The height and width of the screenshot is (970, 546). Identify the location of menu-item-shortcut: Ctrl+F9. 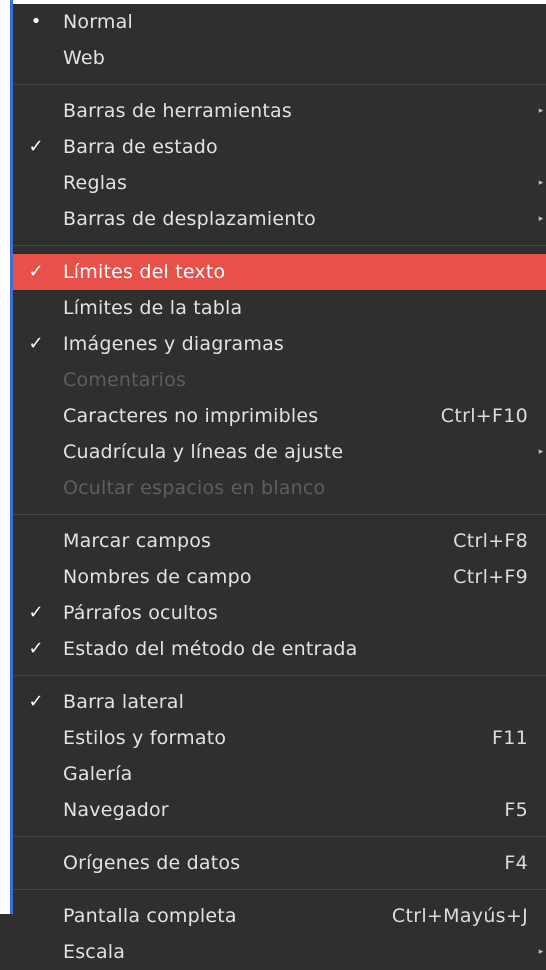
(490, 577).